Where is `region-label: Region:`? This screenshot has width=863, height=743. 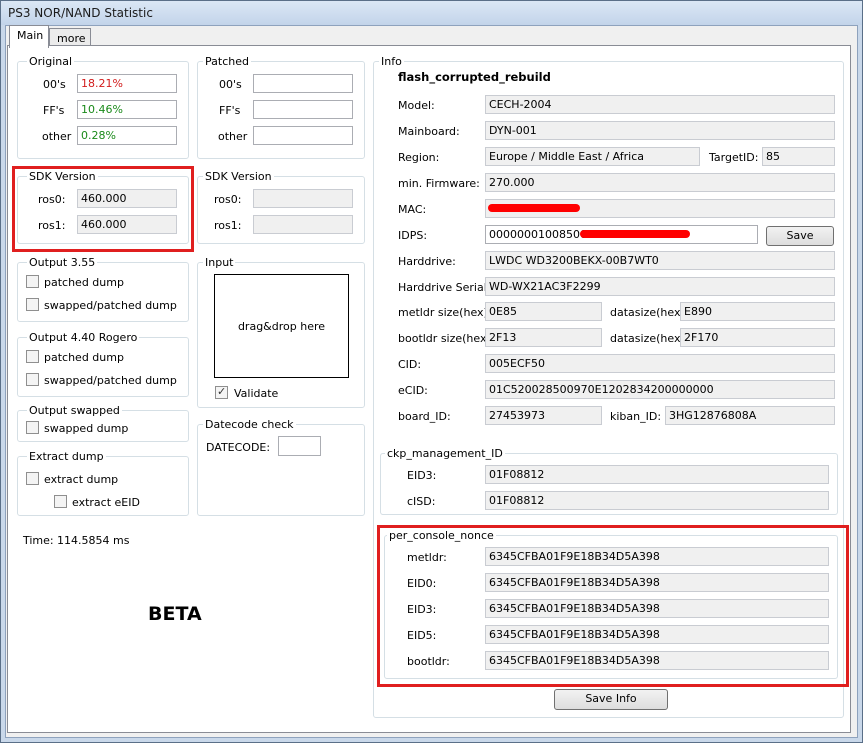 region-label: Region: is located at coordinates (419, 157).